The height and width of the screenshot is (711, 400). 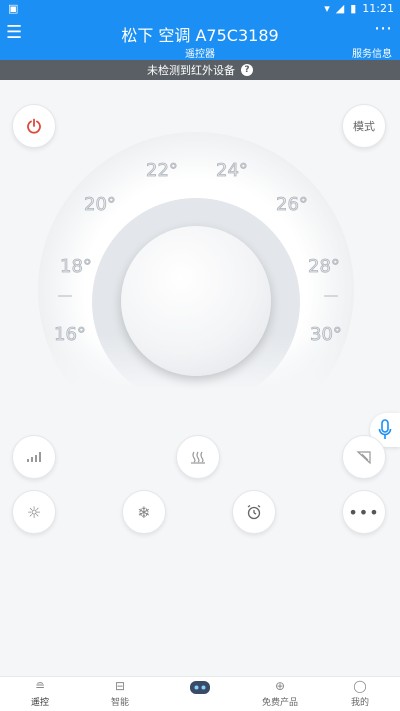 I want to click on signal-icon: ◢, so click(x=340, y=8).